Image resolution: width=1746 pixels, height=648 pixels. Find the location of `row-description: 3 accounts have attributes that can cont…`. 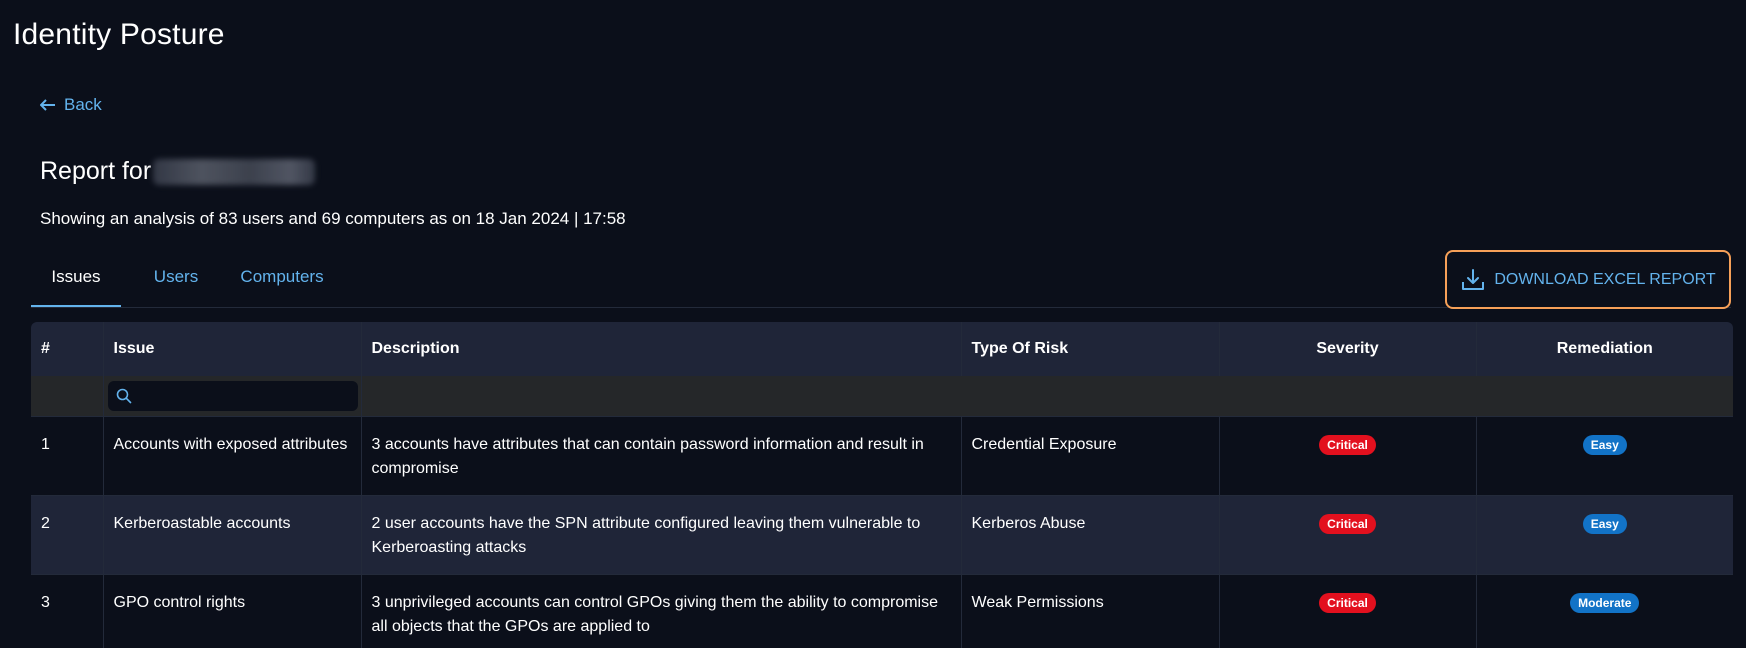

row-description: 3 accounts have attributes that can cont… is located at coordinates (661, 456).